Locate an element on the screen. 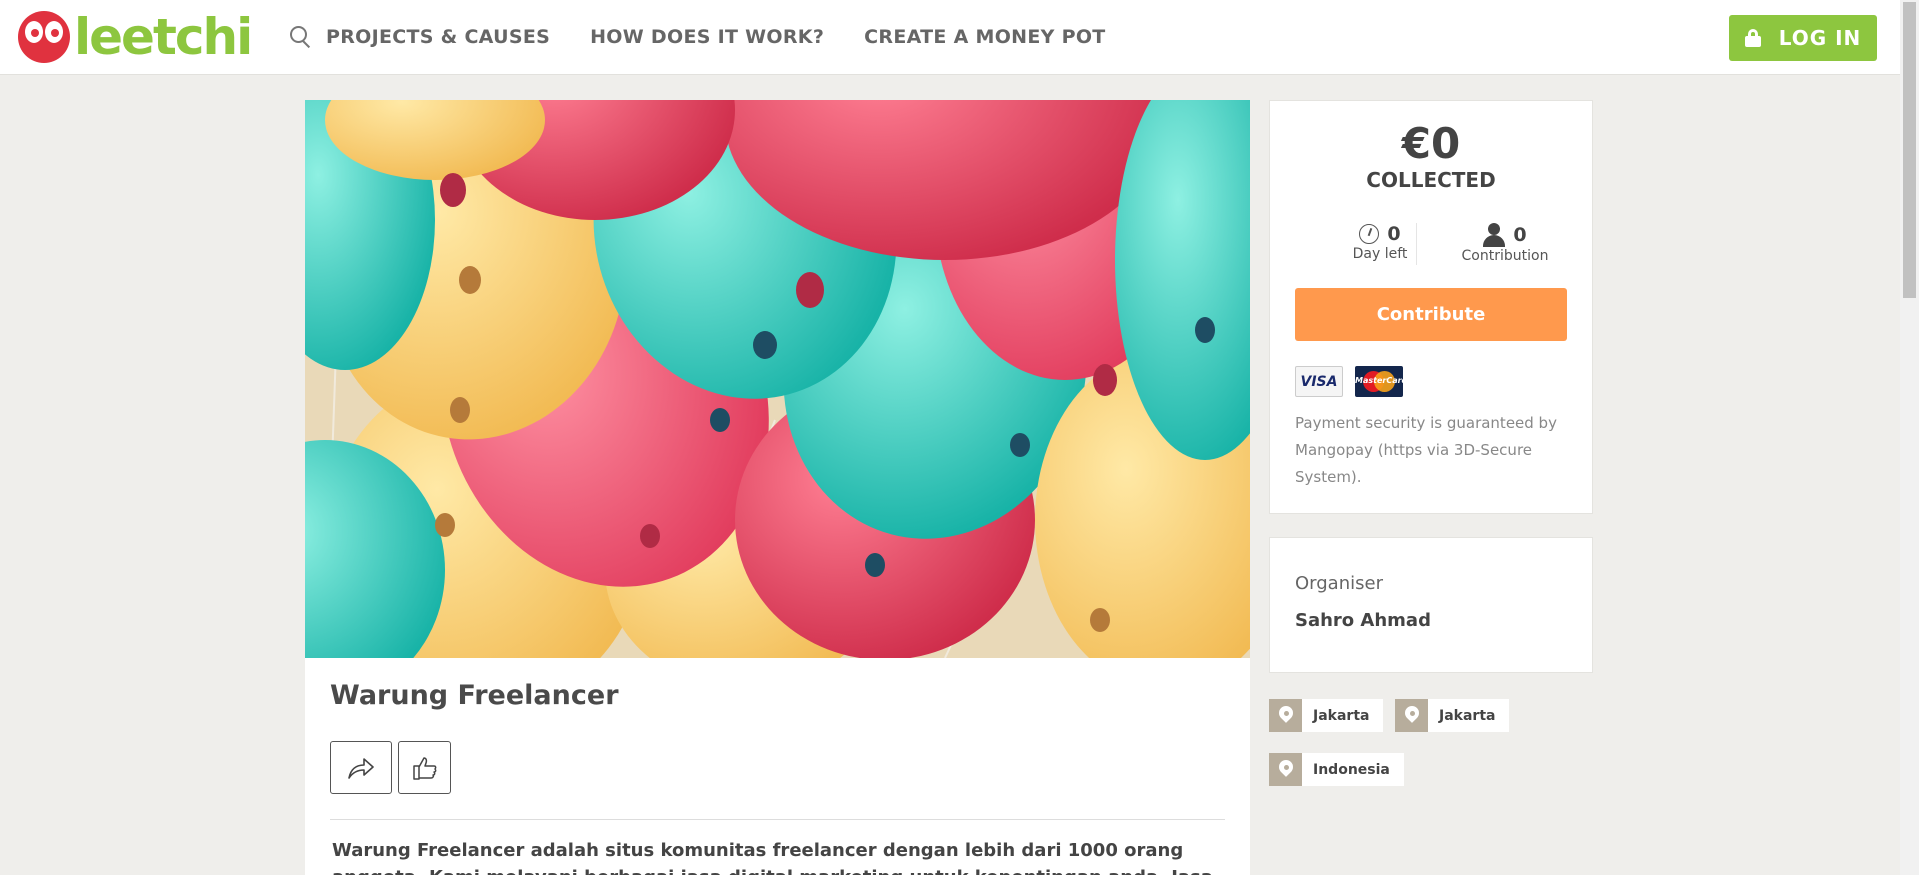 This screenshot has width=1919, height=875. mastercard-icon: MasterCard is located at coordinates (1379, 381).